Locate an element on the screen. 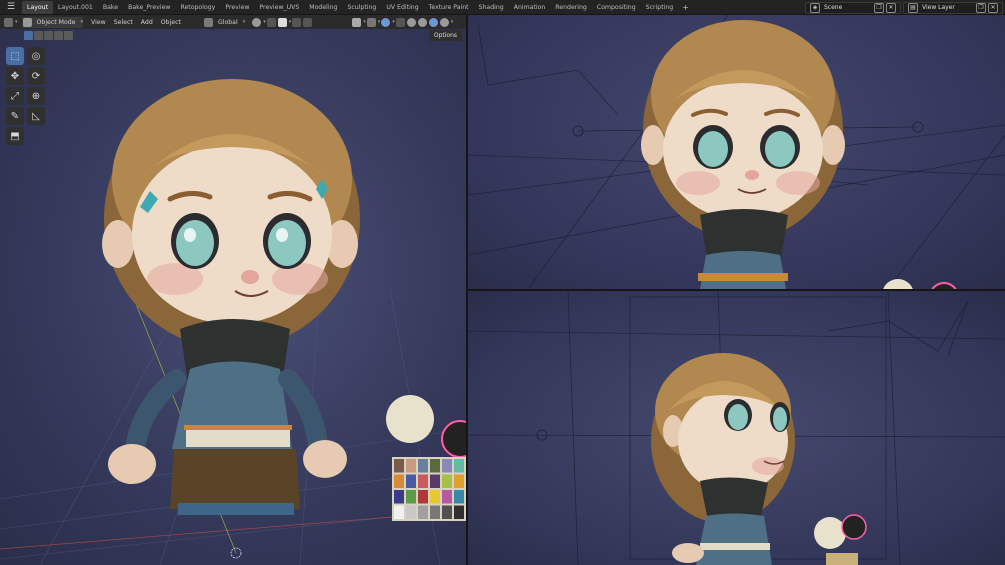 This screenshot has height=565, width=1005. pivot-point-icon is located at coordinates (257, 22).